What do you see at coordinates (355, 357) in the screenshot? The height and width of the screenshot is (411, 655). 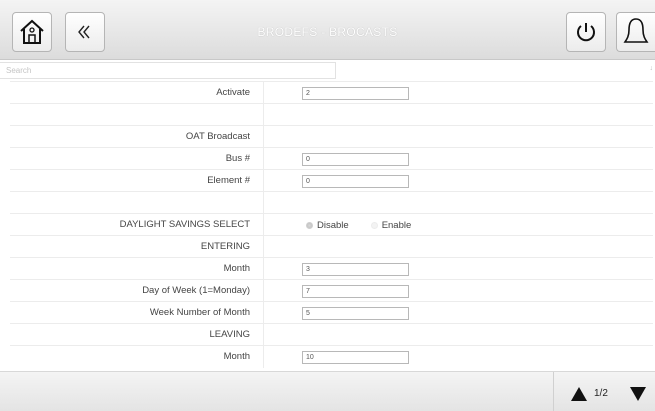 I see `leaving-month-field` at bounding box center [355, 357].